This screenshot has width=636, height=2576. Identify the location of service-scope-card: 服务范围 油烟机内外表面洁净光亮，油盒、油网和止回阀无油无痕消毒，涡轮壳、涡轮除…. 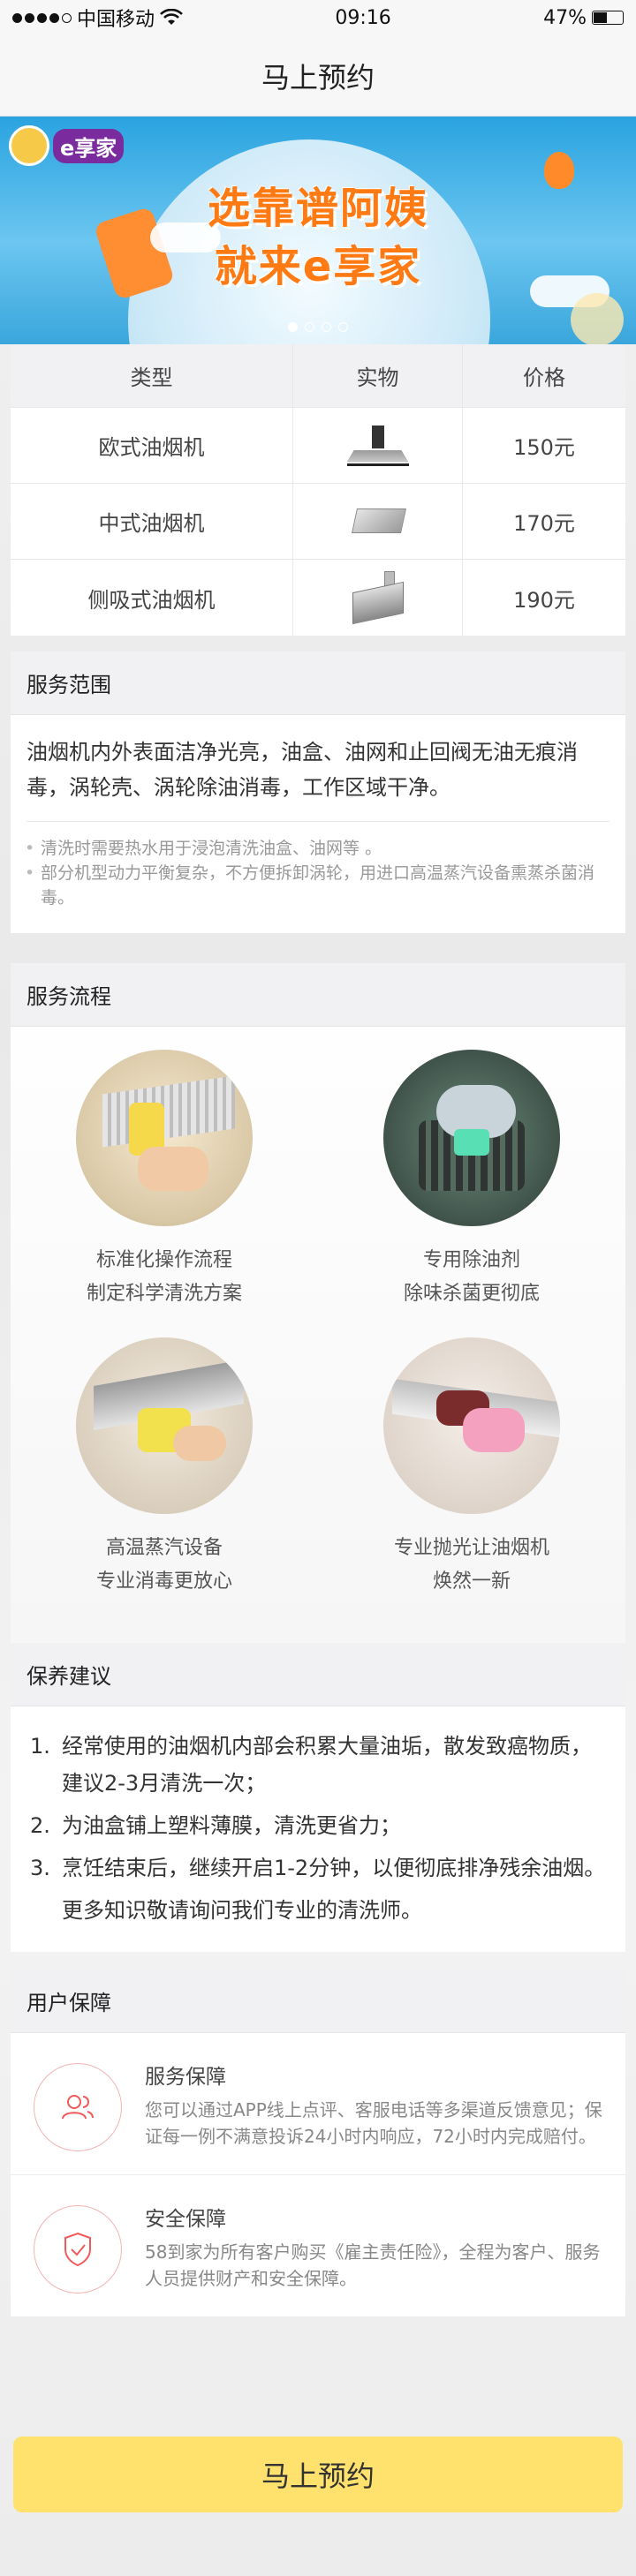
(318, 793).